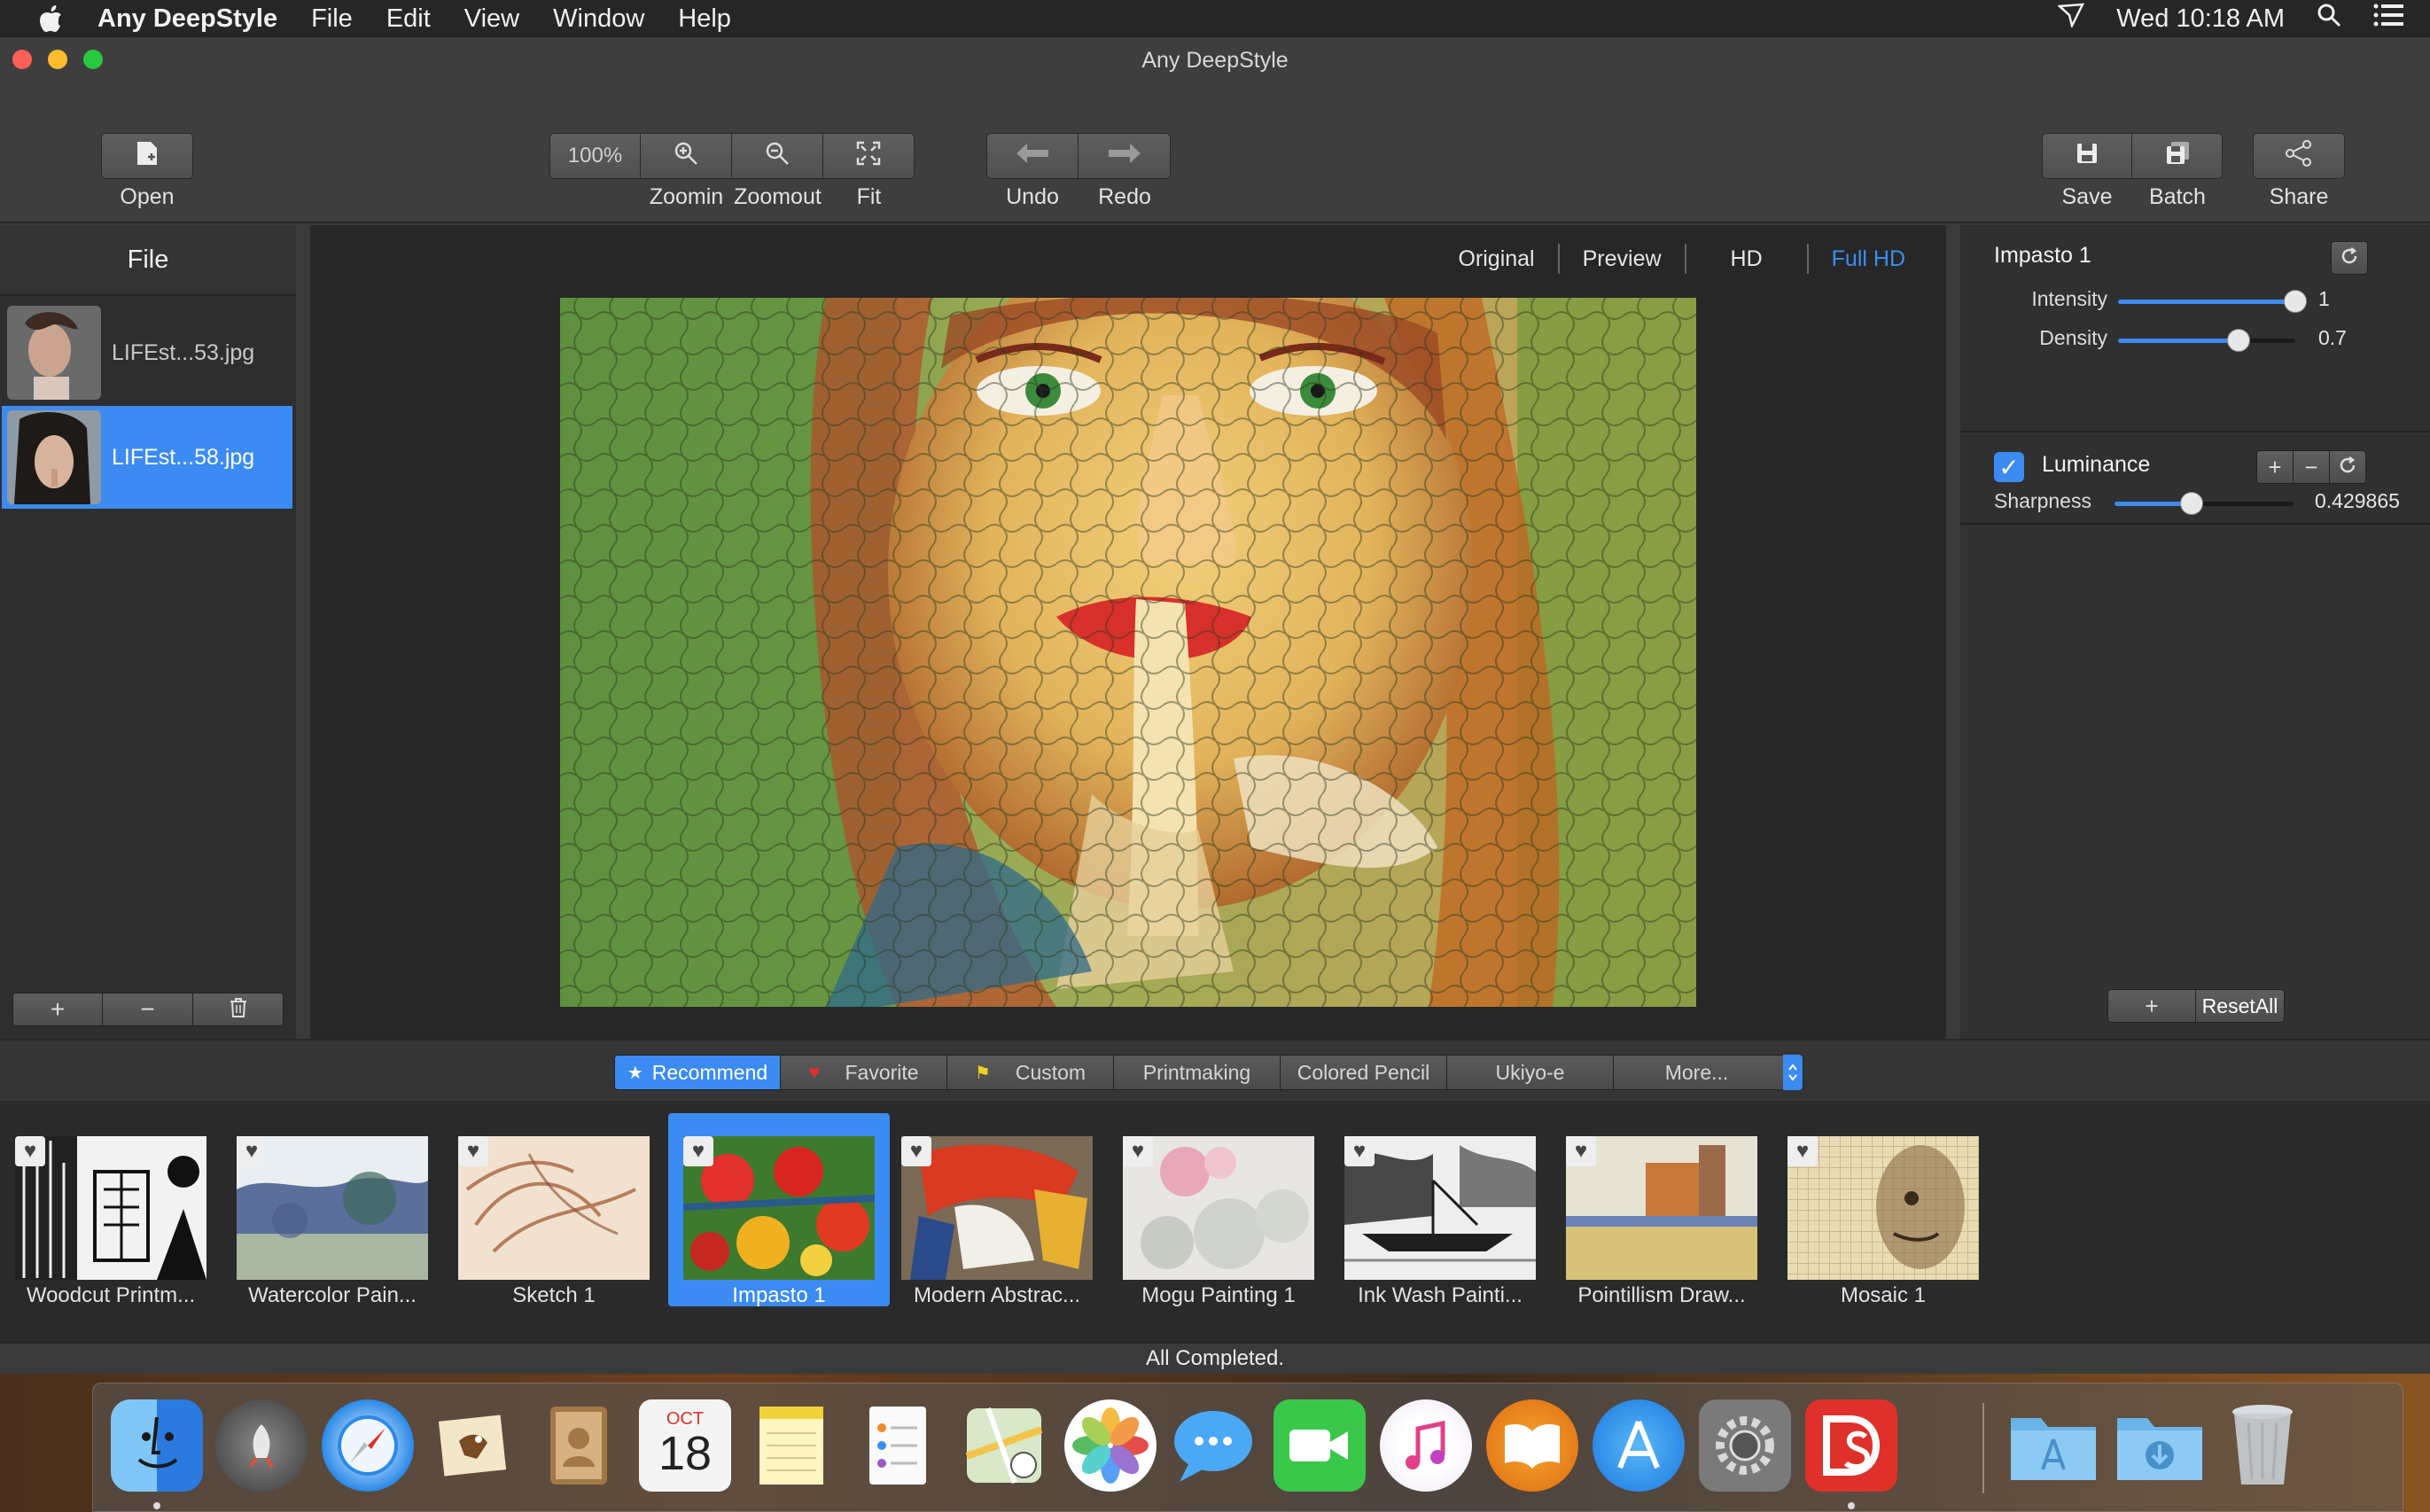 This screenshot has width=2430, height=1512. Describe the element at coordinates (2053, 1445) in the screenshot. I see `applications-folder-icon` at that location.